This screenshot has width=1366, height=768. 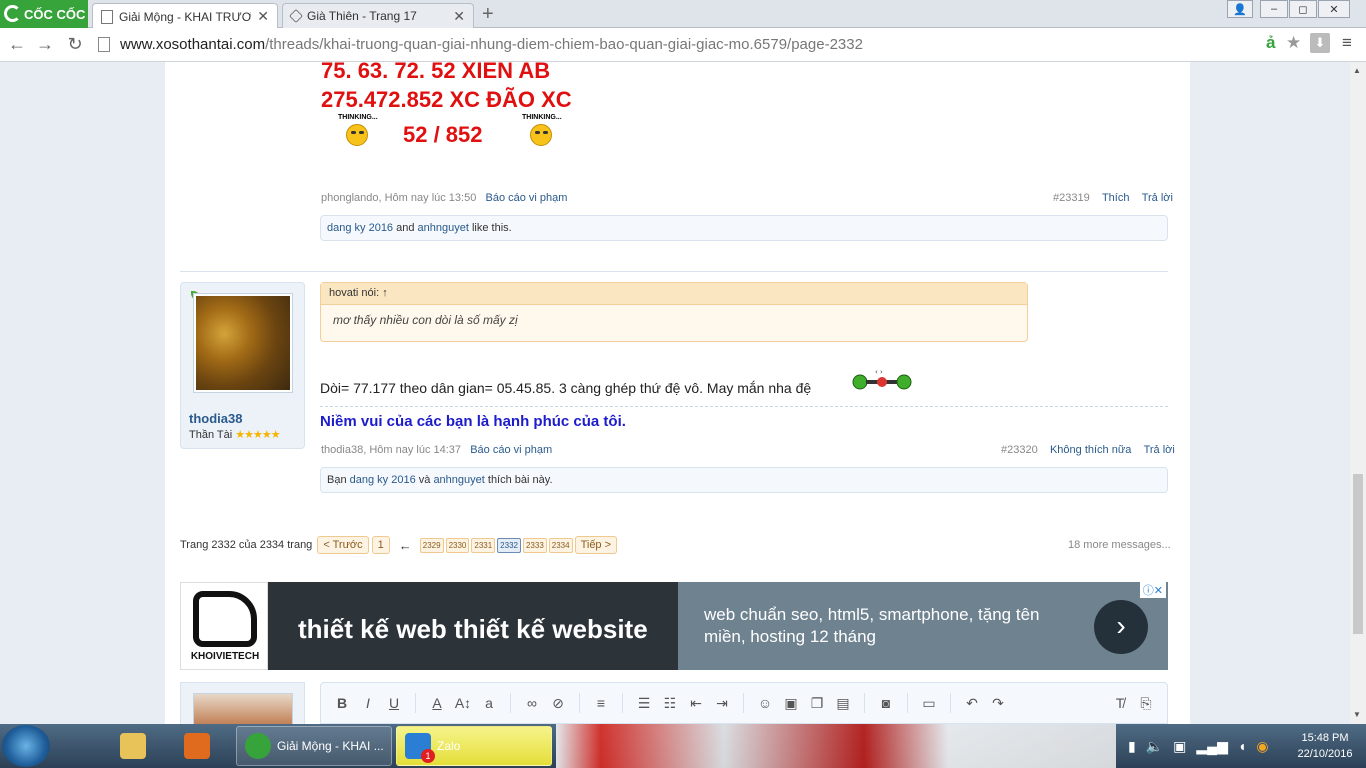 I want to click on scroll-up-icon: ▲, so click(x=1357, y=70).